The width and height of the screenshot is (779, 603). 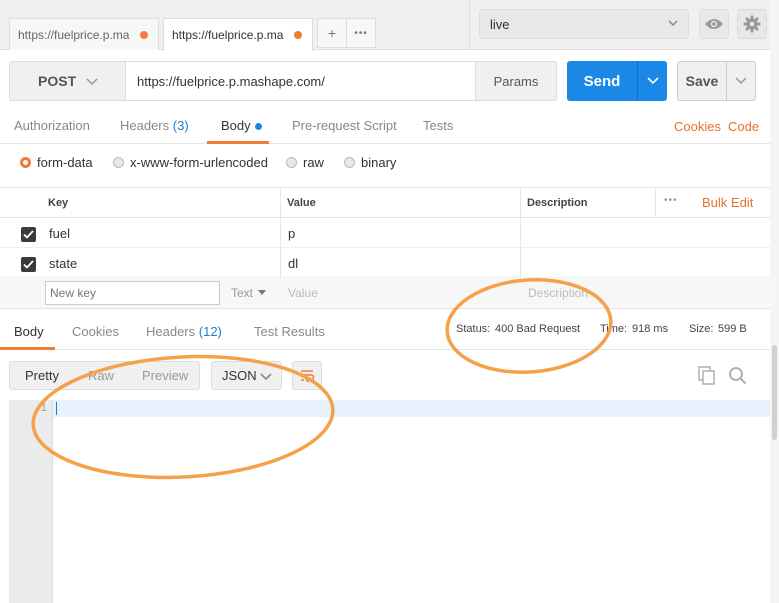 I want to click on new-tab-button: +, so click(x=332, y=33).